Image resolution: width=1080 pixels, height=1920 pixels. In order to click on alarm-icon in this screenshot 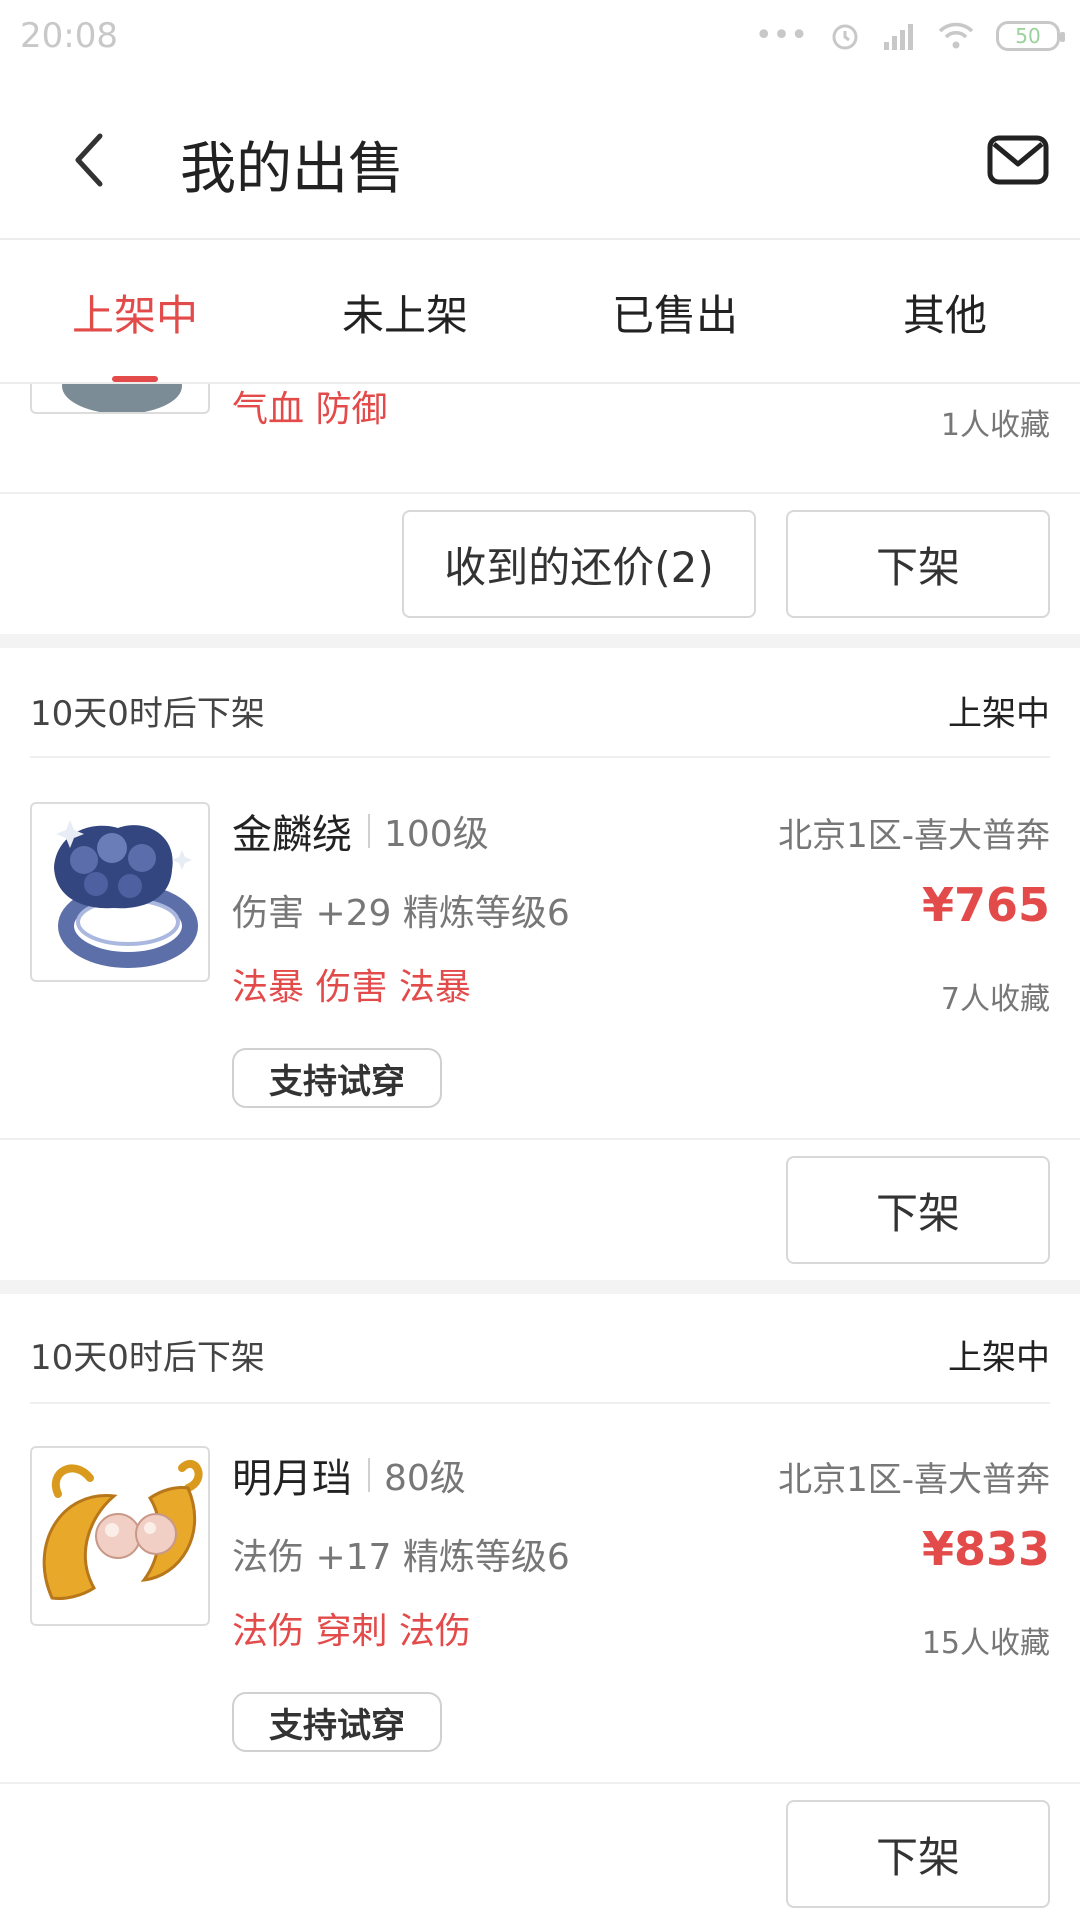, I will do `click(845, 36)`.